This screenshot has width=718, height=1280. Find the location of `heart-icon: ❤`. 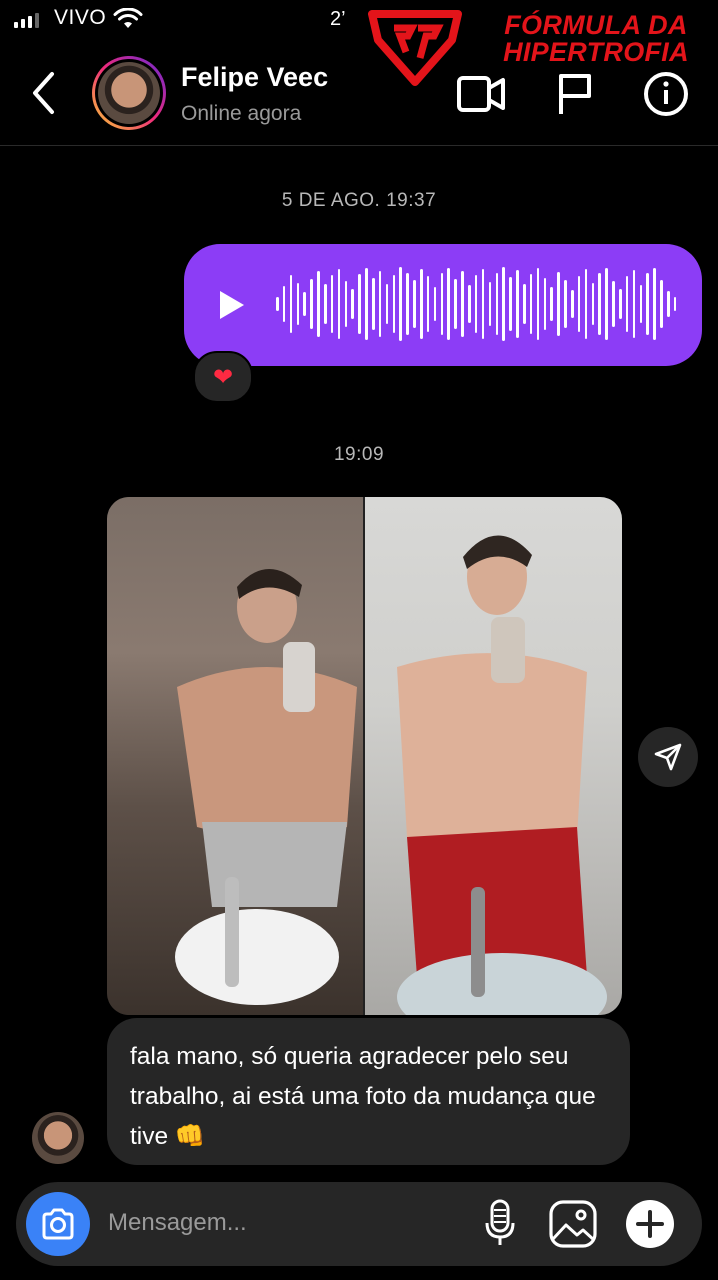

heart-icon: ❤ is located at coordinates (223, 377).